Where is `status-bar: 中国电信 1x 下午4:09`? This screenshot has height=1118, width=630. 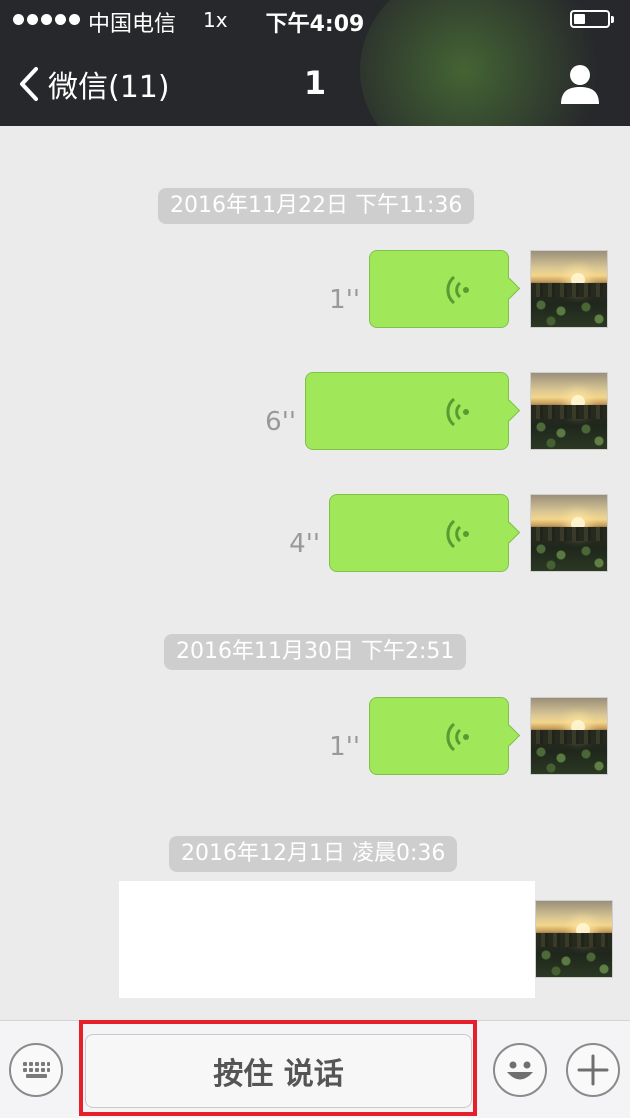
status-bar: 中国电信 1x 下午4:09 is located at coordinates (315, 20).